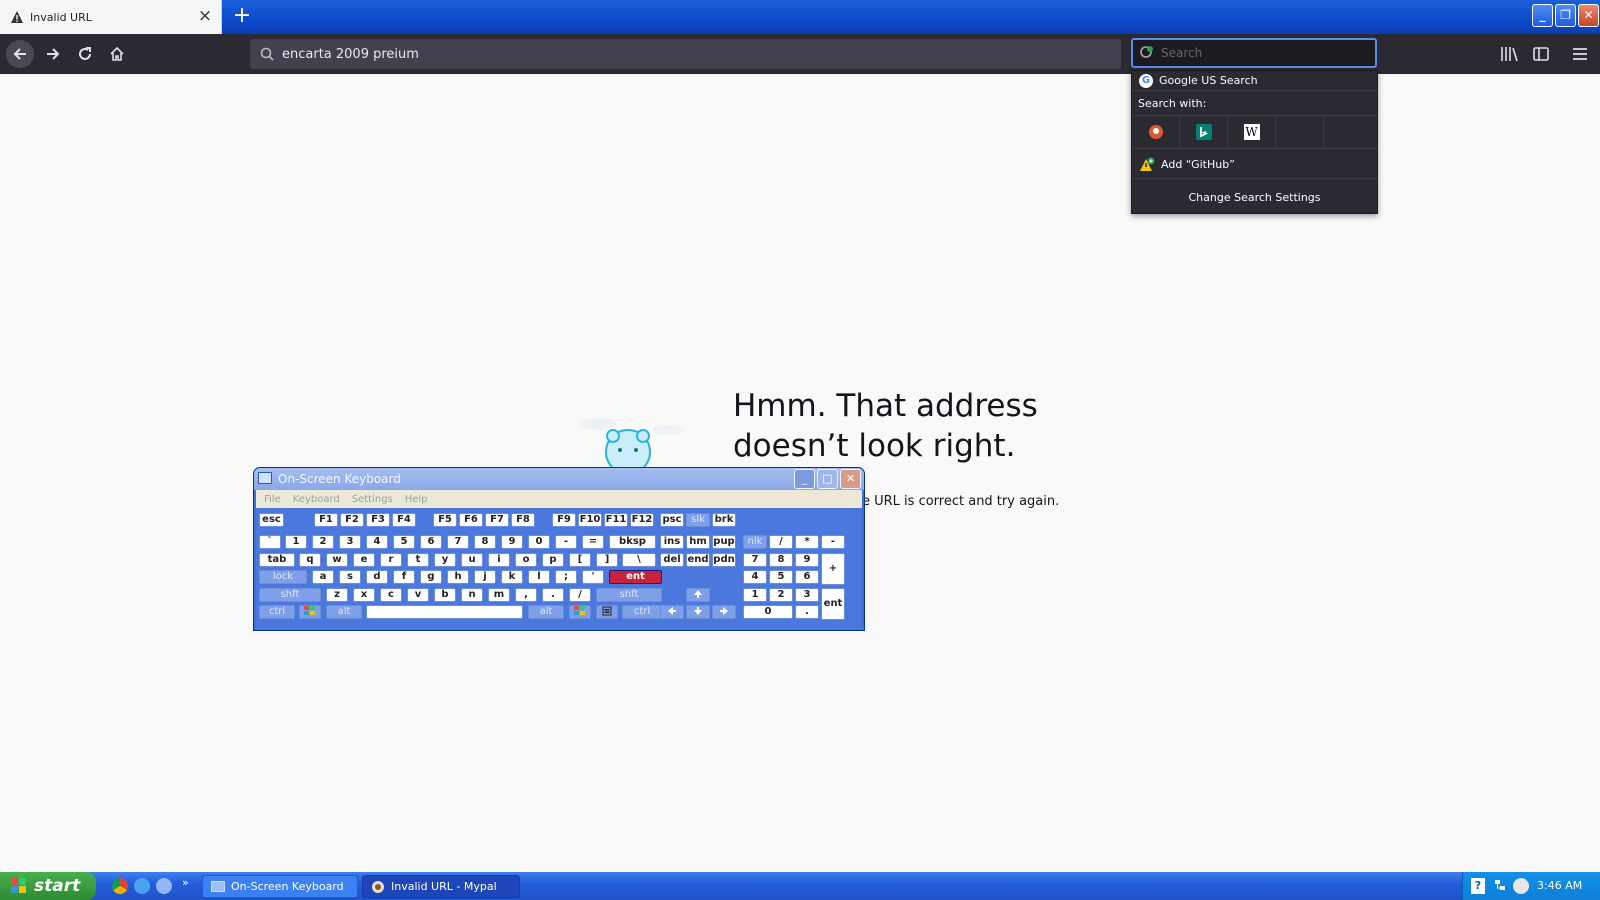 The image size is (1600, 900). I want to click on key-brk: brk, so click(724, 520).